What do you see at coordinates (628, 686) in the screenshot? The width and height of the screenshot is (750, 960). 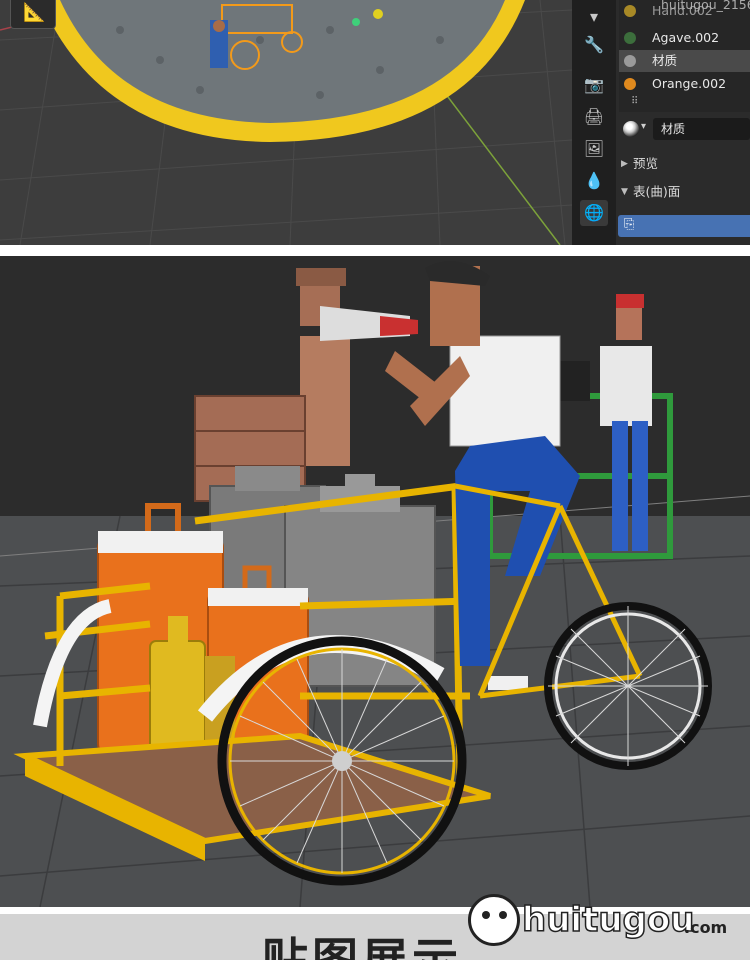 I see `front-wheel` at bounding box center [628, 686].